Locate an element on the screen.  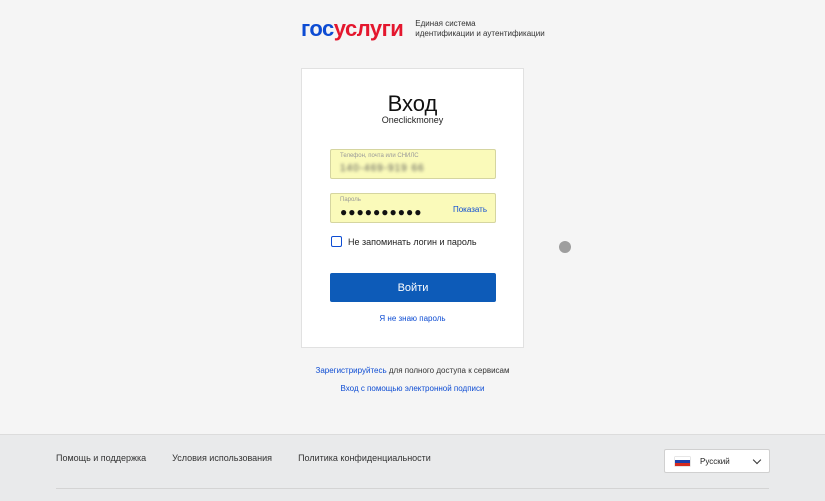
footer-link-privacy: Политика конфиденциальности is located at coordinates (364, 458).